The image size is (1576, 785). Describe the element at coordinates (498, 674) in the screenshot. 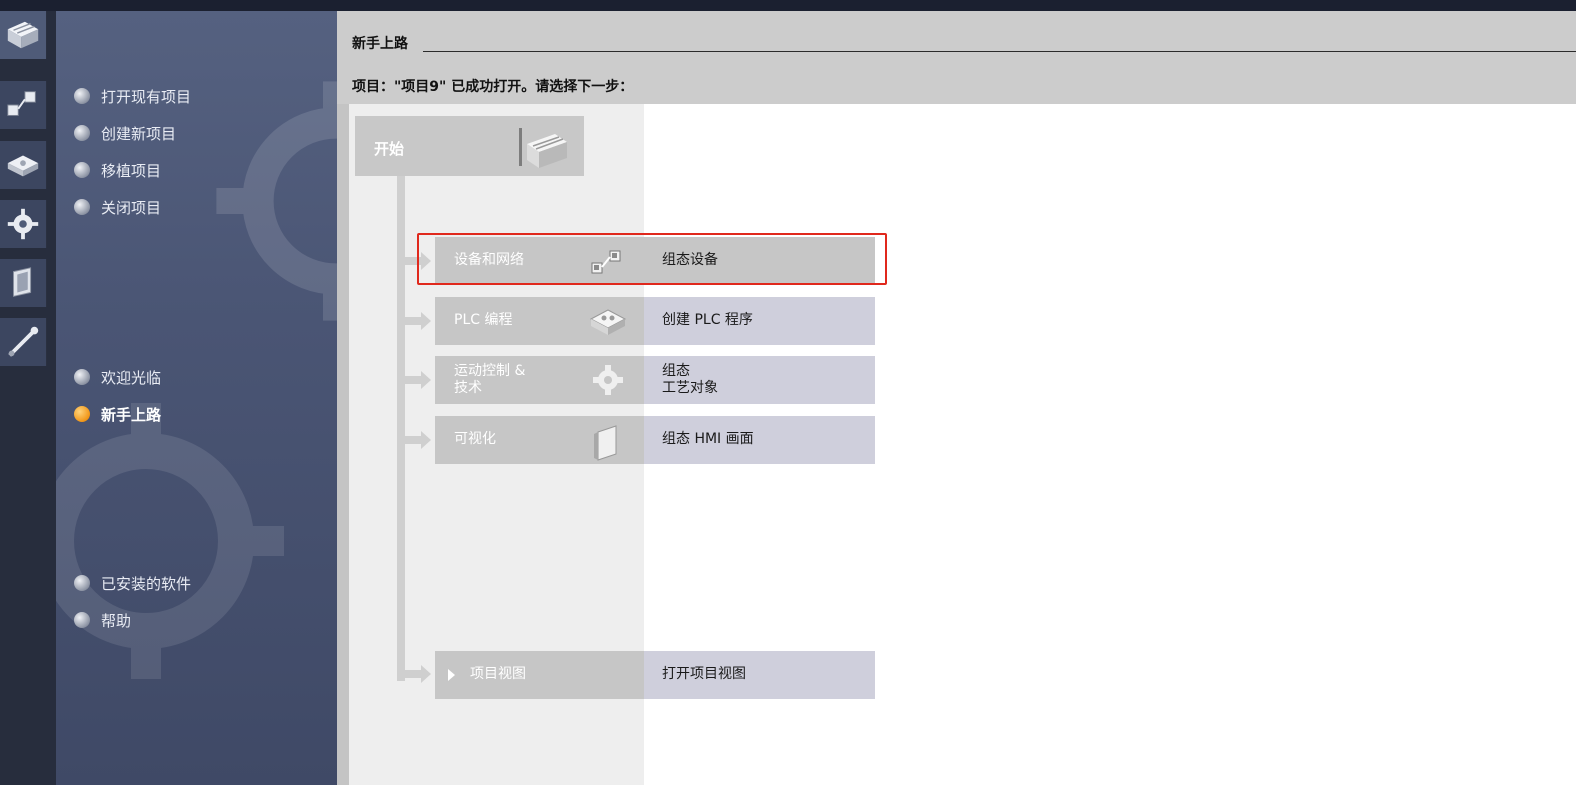

I see `step-label: 项目视图` at that location.